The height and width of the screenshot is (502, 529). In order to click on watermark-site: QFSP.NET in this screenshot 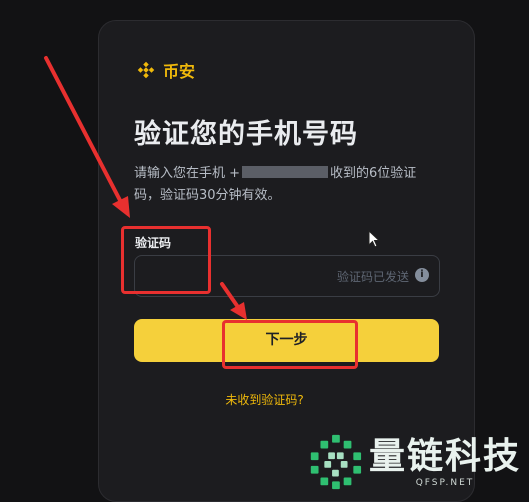, I will do `click(445, 483)`.